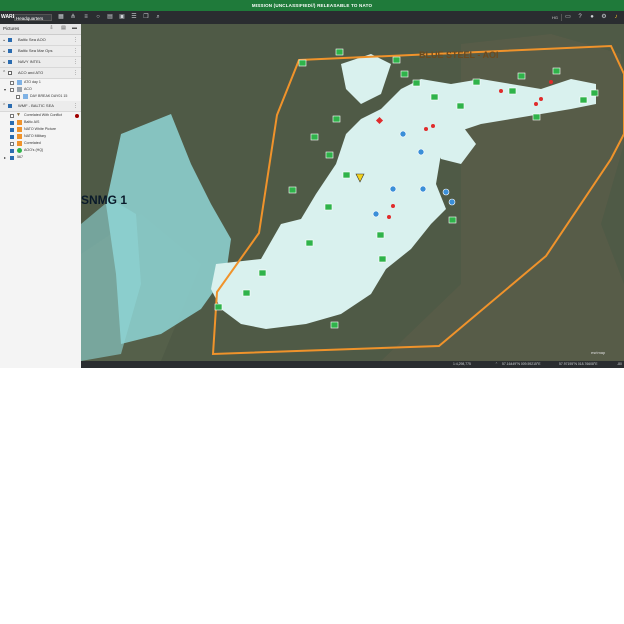  I want to click on list-item: ▸ 567, so click(40, 157).